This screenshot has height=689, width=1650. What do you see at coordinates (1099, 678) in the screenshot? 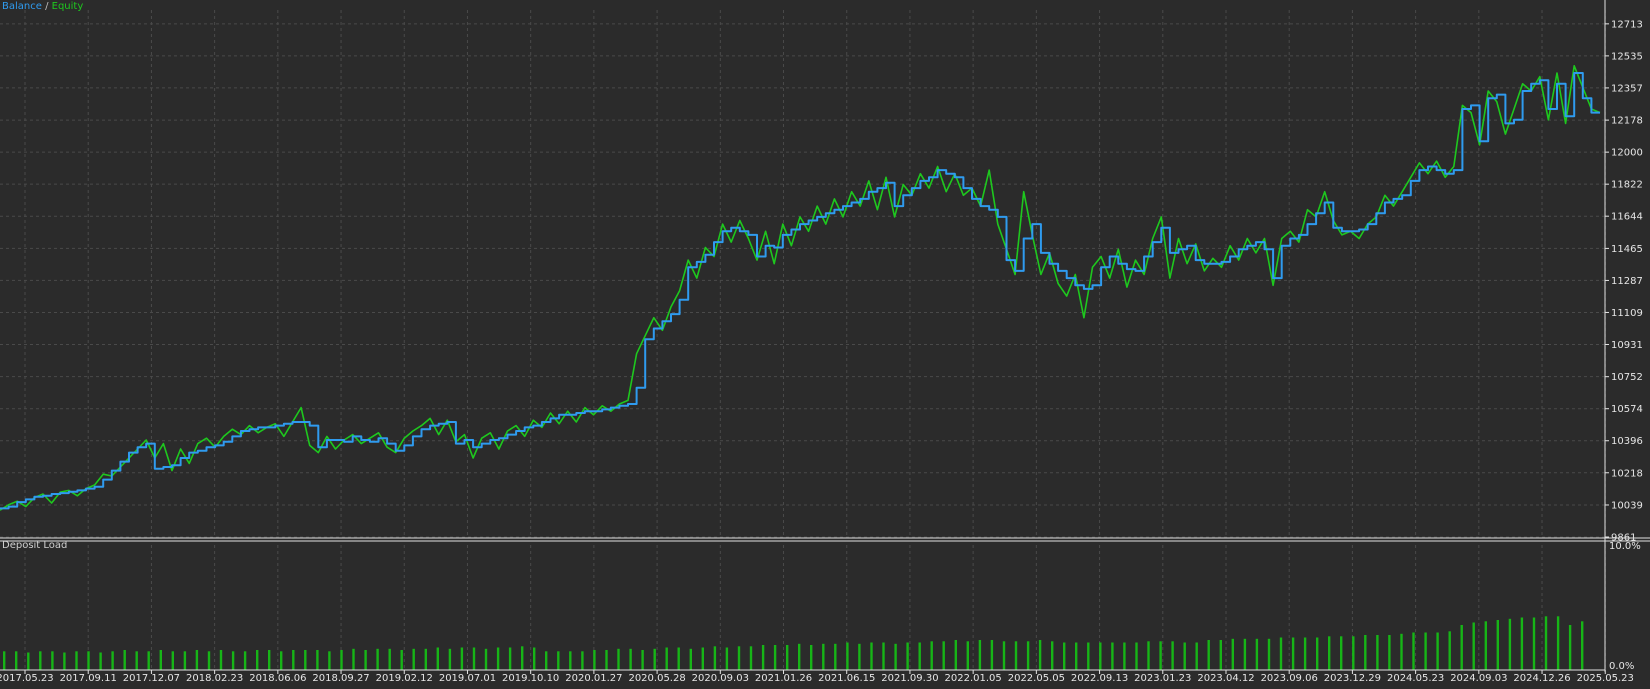
I see `x-tick-label: 2022.09.13` at bounding box center [1099, 678].